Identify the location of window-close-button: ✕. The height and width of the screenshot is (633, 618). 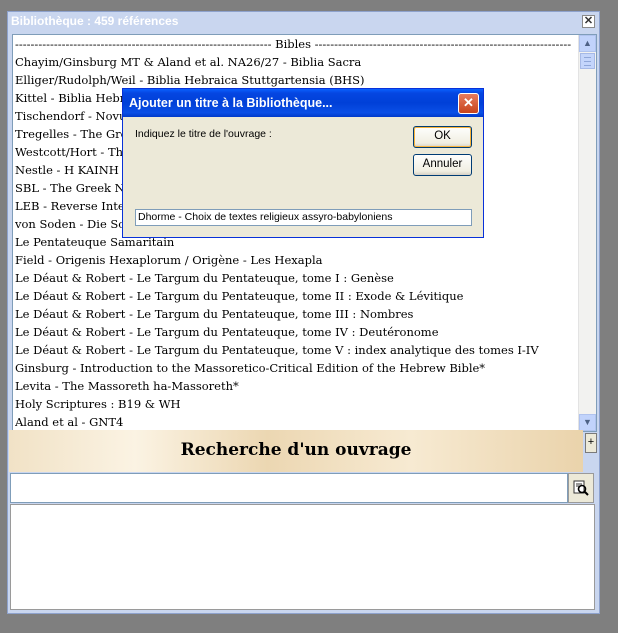
(588, 21).